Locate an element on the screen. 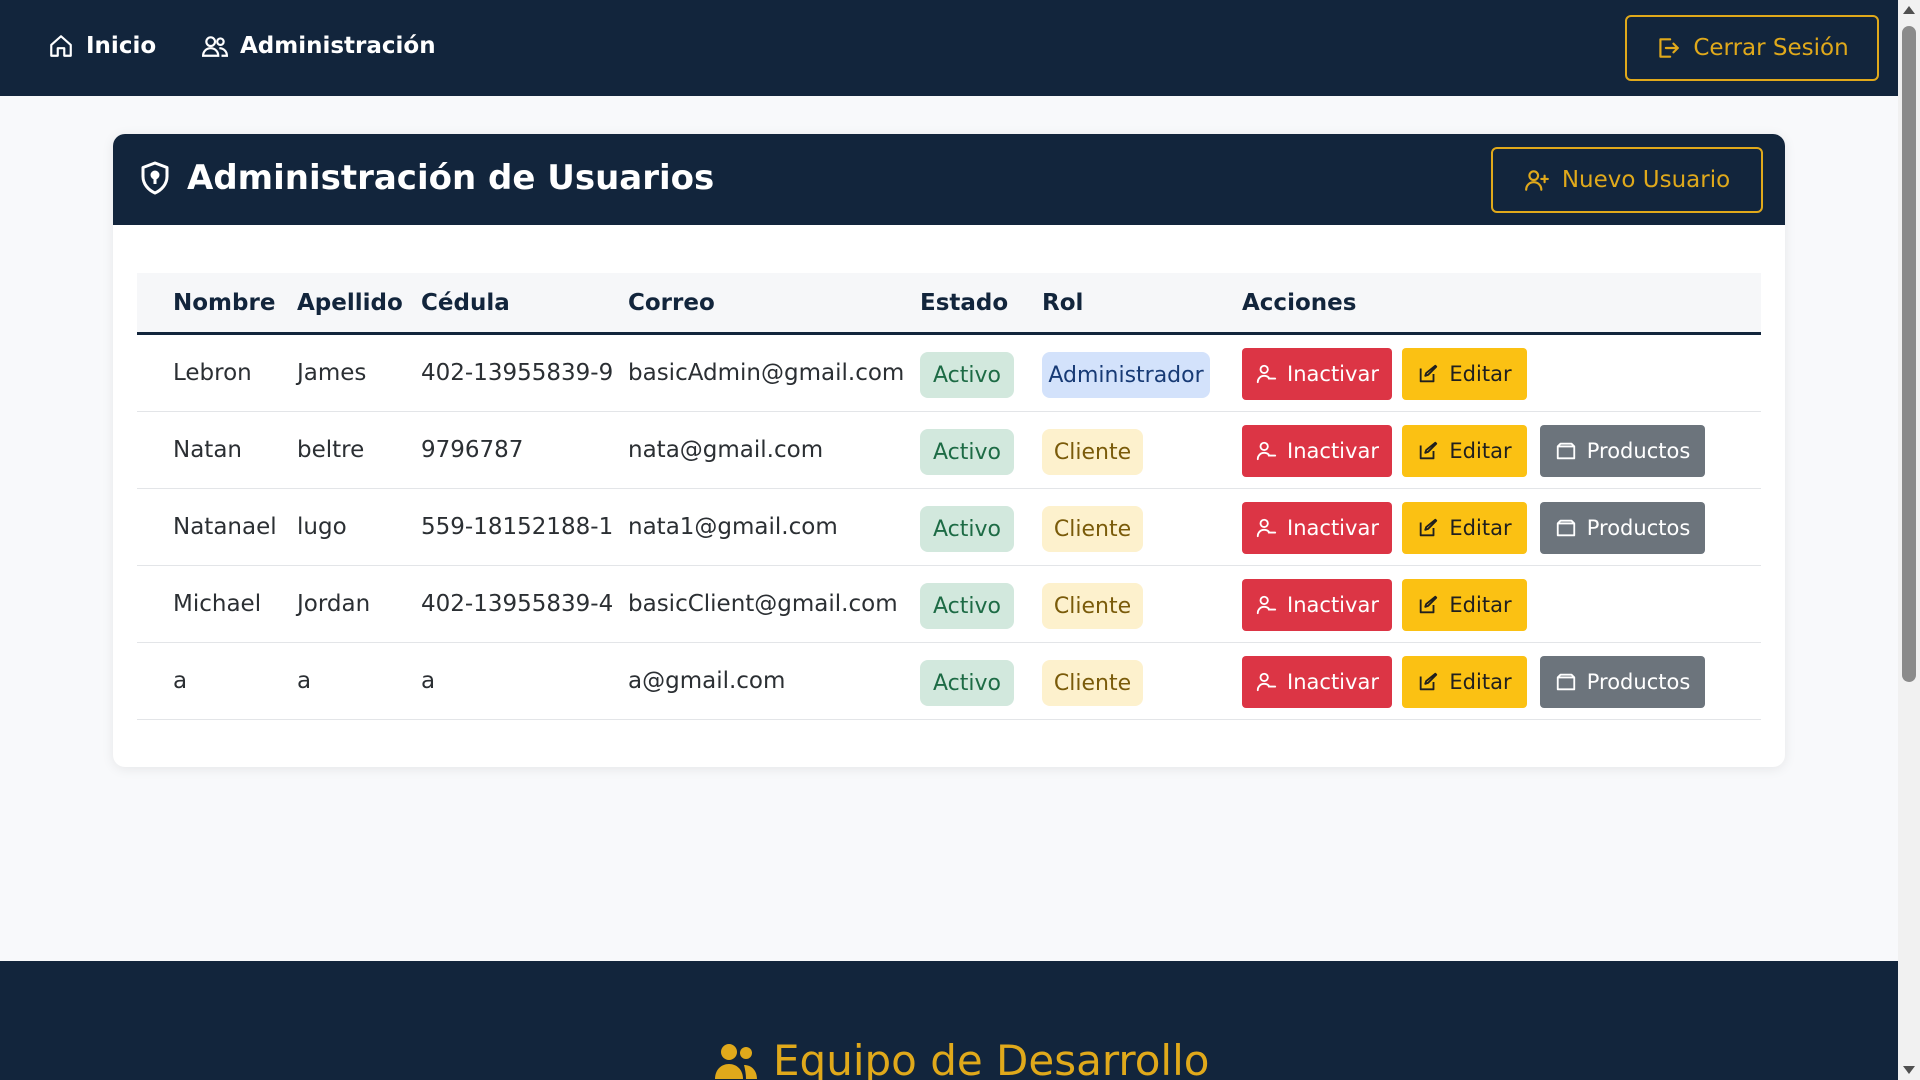 This screenshot has width=1920, height=1080. page-title: Administración de Usuarios is located at coordinates (425, 178).